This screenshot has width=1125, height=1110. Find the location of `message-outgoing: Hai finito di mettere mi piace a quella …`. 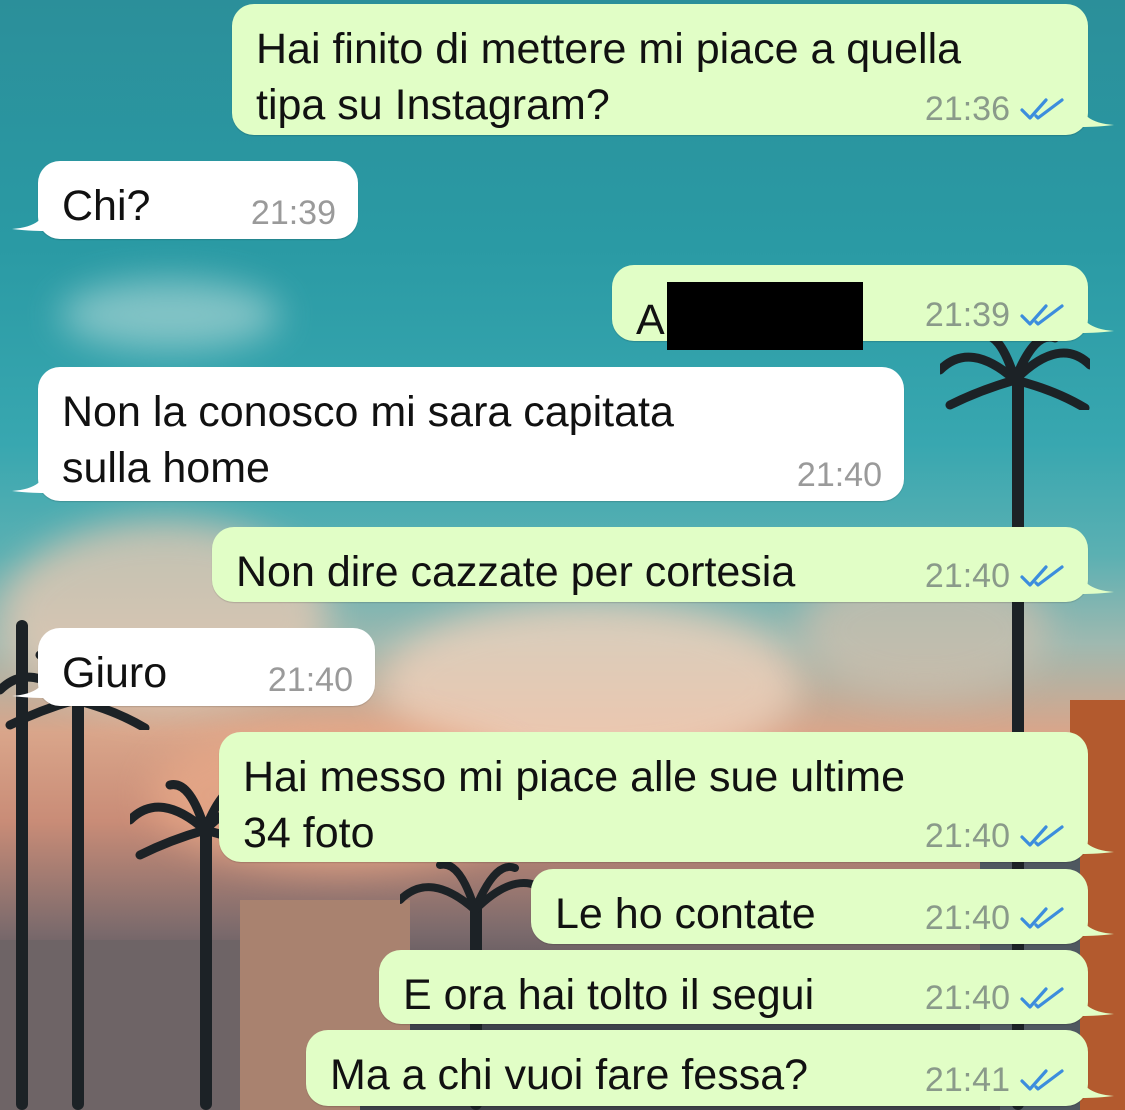

message-outgoing: Hai finito di mettere mi piace a quella … is located at coordinates (660, 69).